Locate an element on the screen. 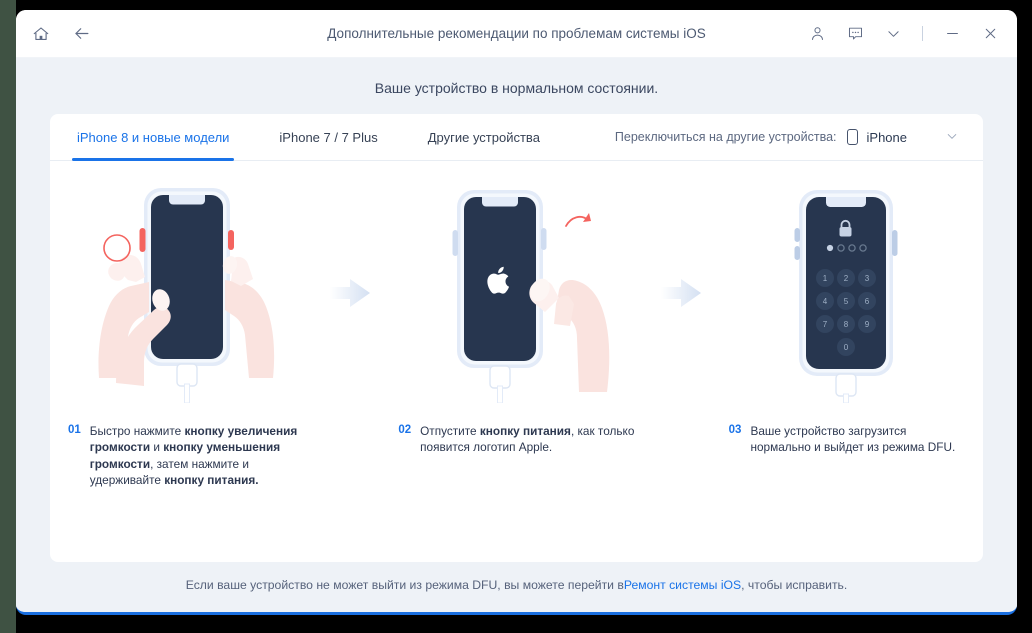 Image resolution: width=1032 pixels, height=633 pixels. back-arrow-icon is located at coordinates (81, 34).